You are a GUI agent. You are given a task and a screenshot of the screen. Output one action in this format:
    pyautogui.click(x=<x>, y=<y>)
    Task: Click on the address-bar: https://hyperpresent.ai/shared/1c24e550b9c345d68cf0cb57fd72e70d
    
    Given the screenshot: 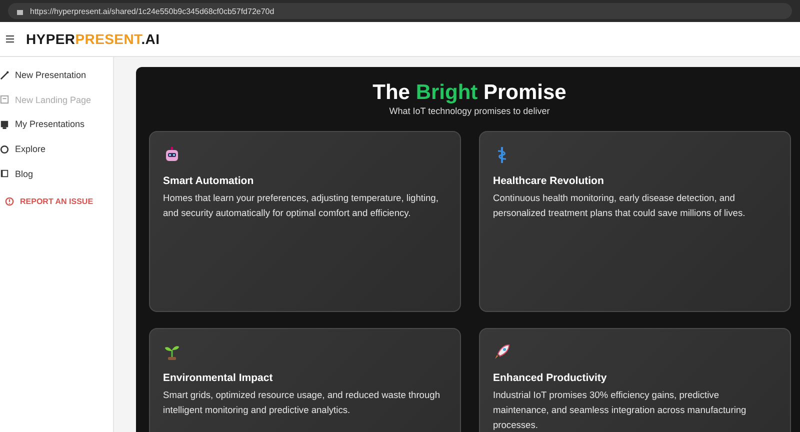 What is the action you would take?
    pyautogui.click(x=152, y=11)
    